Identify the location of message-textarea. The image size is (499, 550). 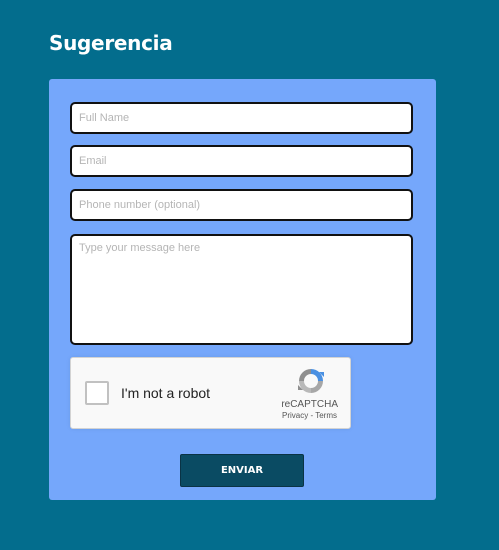
(241, 289).